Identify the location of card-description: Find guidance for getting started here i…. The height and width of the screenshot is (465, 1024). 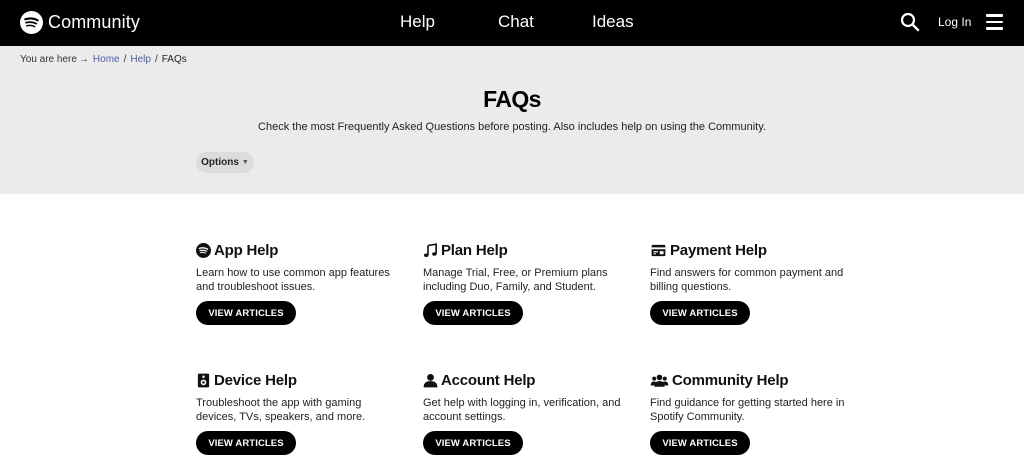
(747, 410).